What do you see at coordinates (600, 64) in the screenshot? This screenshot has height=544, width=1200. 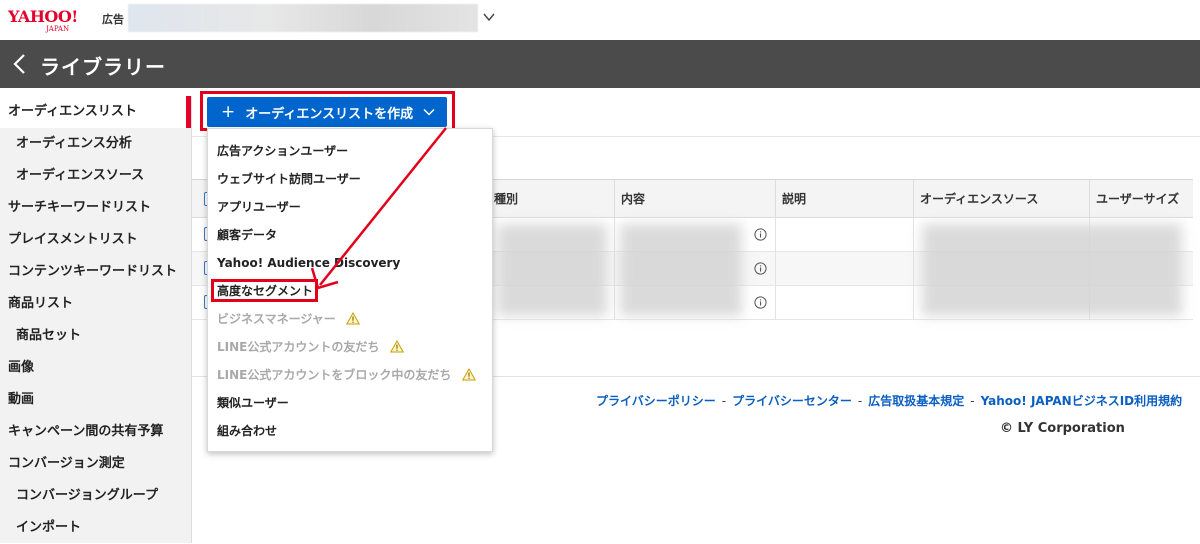 I see `page-header: ライブラリー` at bounding box center [600, 64].